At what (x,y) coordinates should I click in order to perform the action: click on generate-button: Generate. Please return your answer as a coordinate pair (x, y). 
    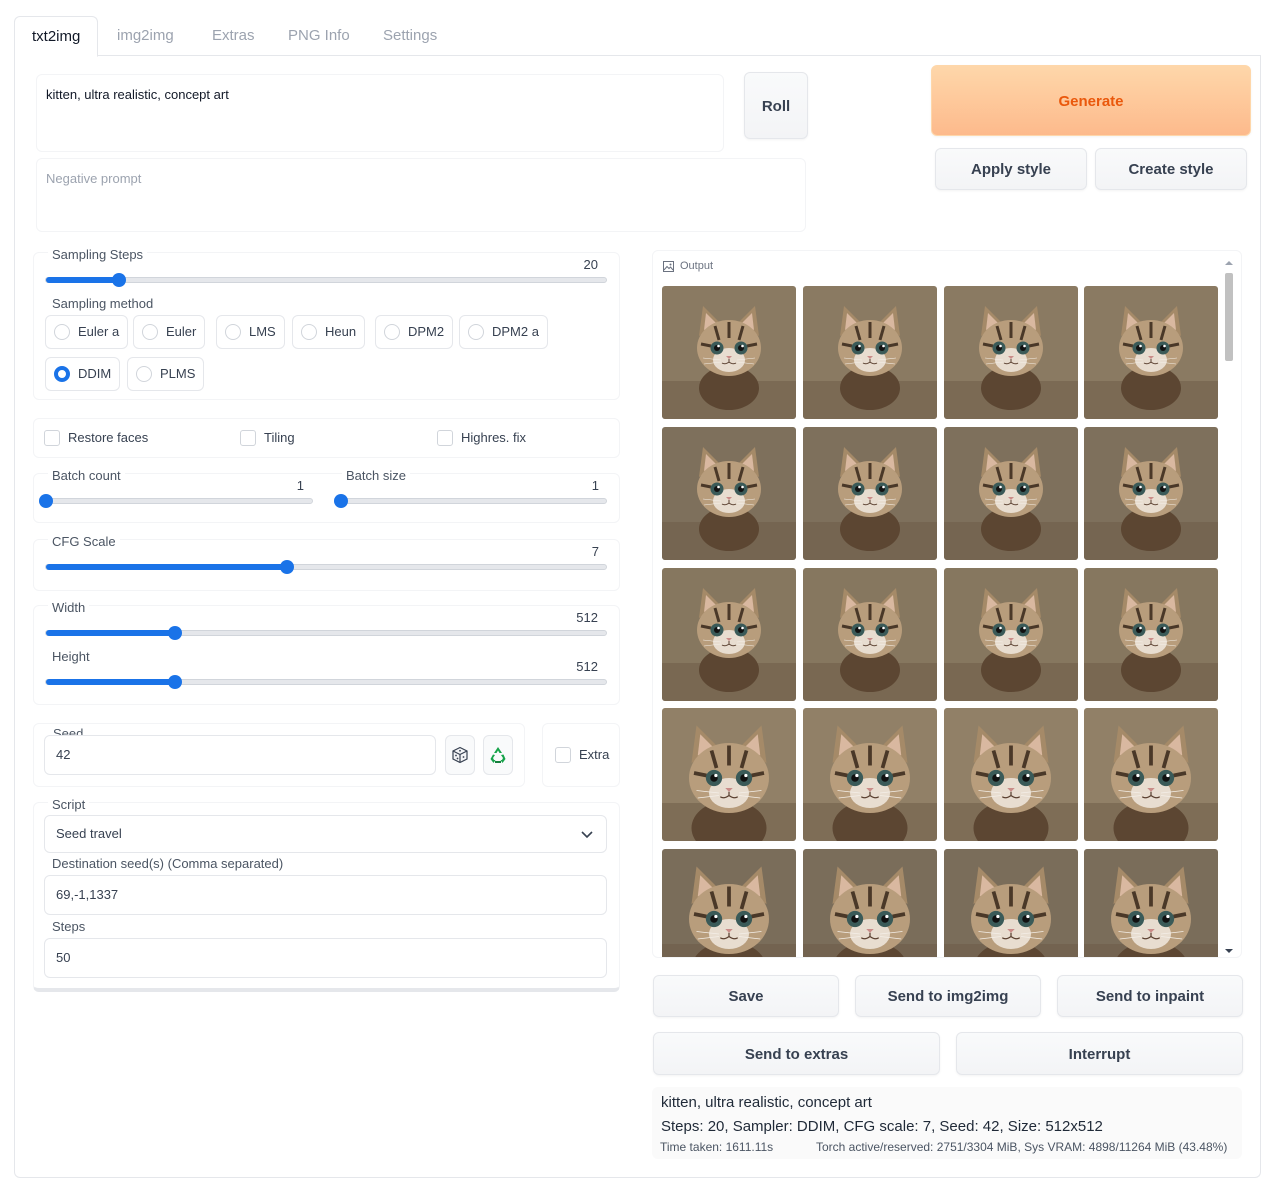
    Looking at the image, I should click on (1091, 100).